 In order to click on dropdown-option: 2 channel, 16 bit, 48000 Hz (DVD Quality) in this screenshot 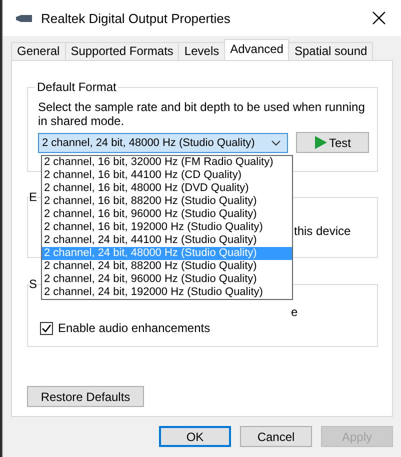, I will do `click(167, 188)`.